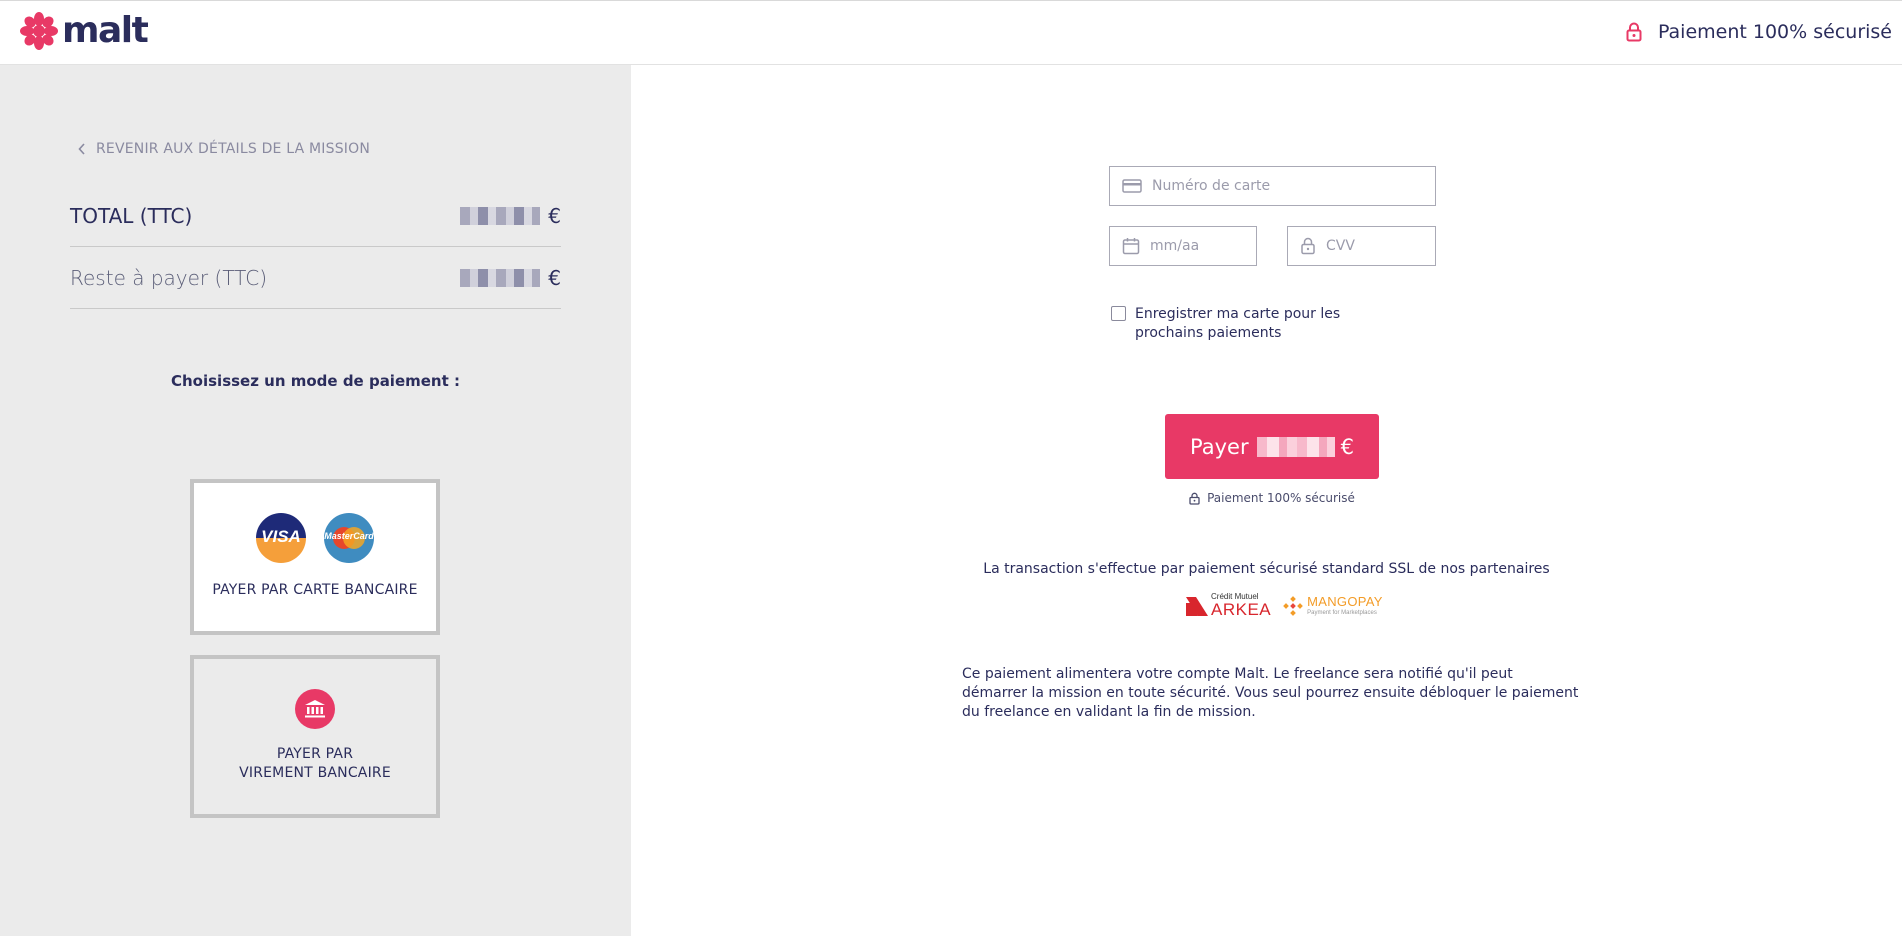 The image size is (1902, 936). I want to click on secure-payment-label: Paiement 100% sécurisé, so click(1774, 32).